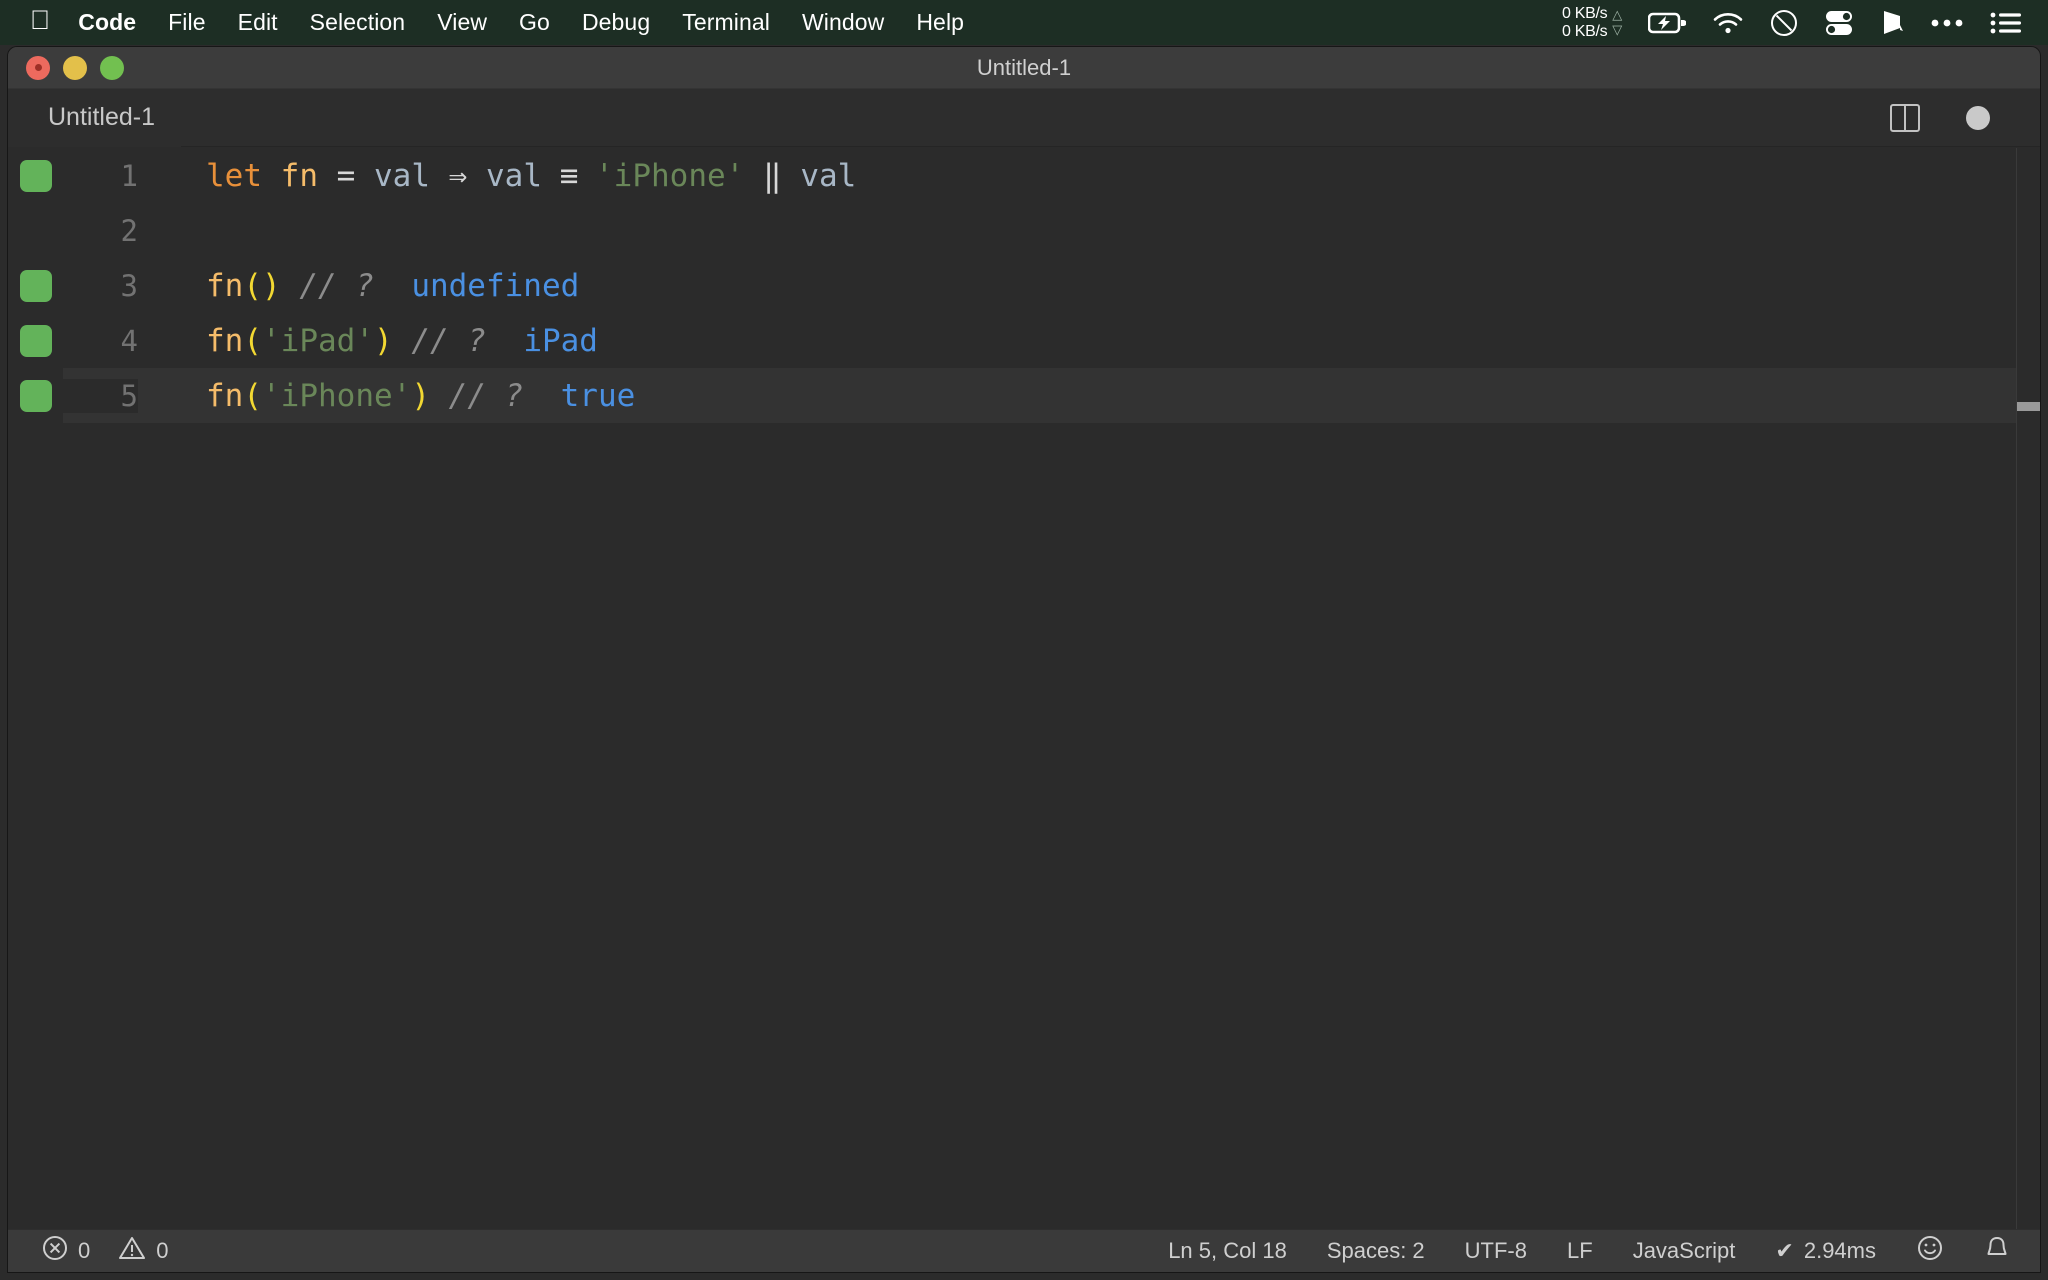  Describe the element at coordinates (262, 285) in the screenshot. I see `token: ()` at that location.